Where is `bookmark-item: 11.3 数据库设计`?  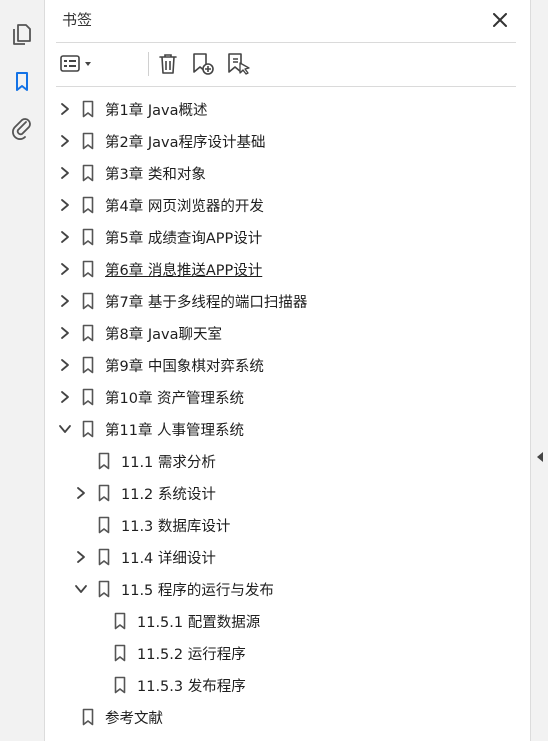 bookmark-item: 11.3 数据库设计 is located at coordinates (150, 525).